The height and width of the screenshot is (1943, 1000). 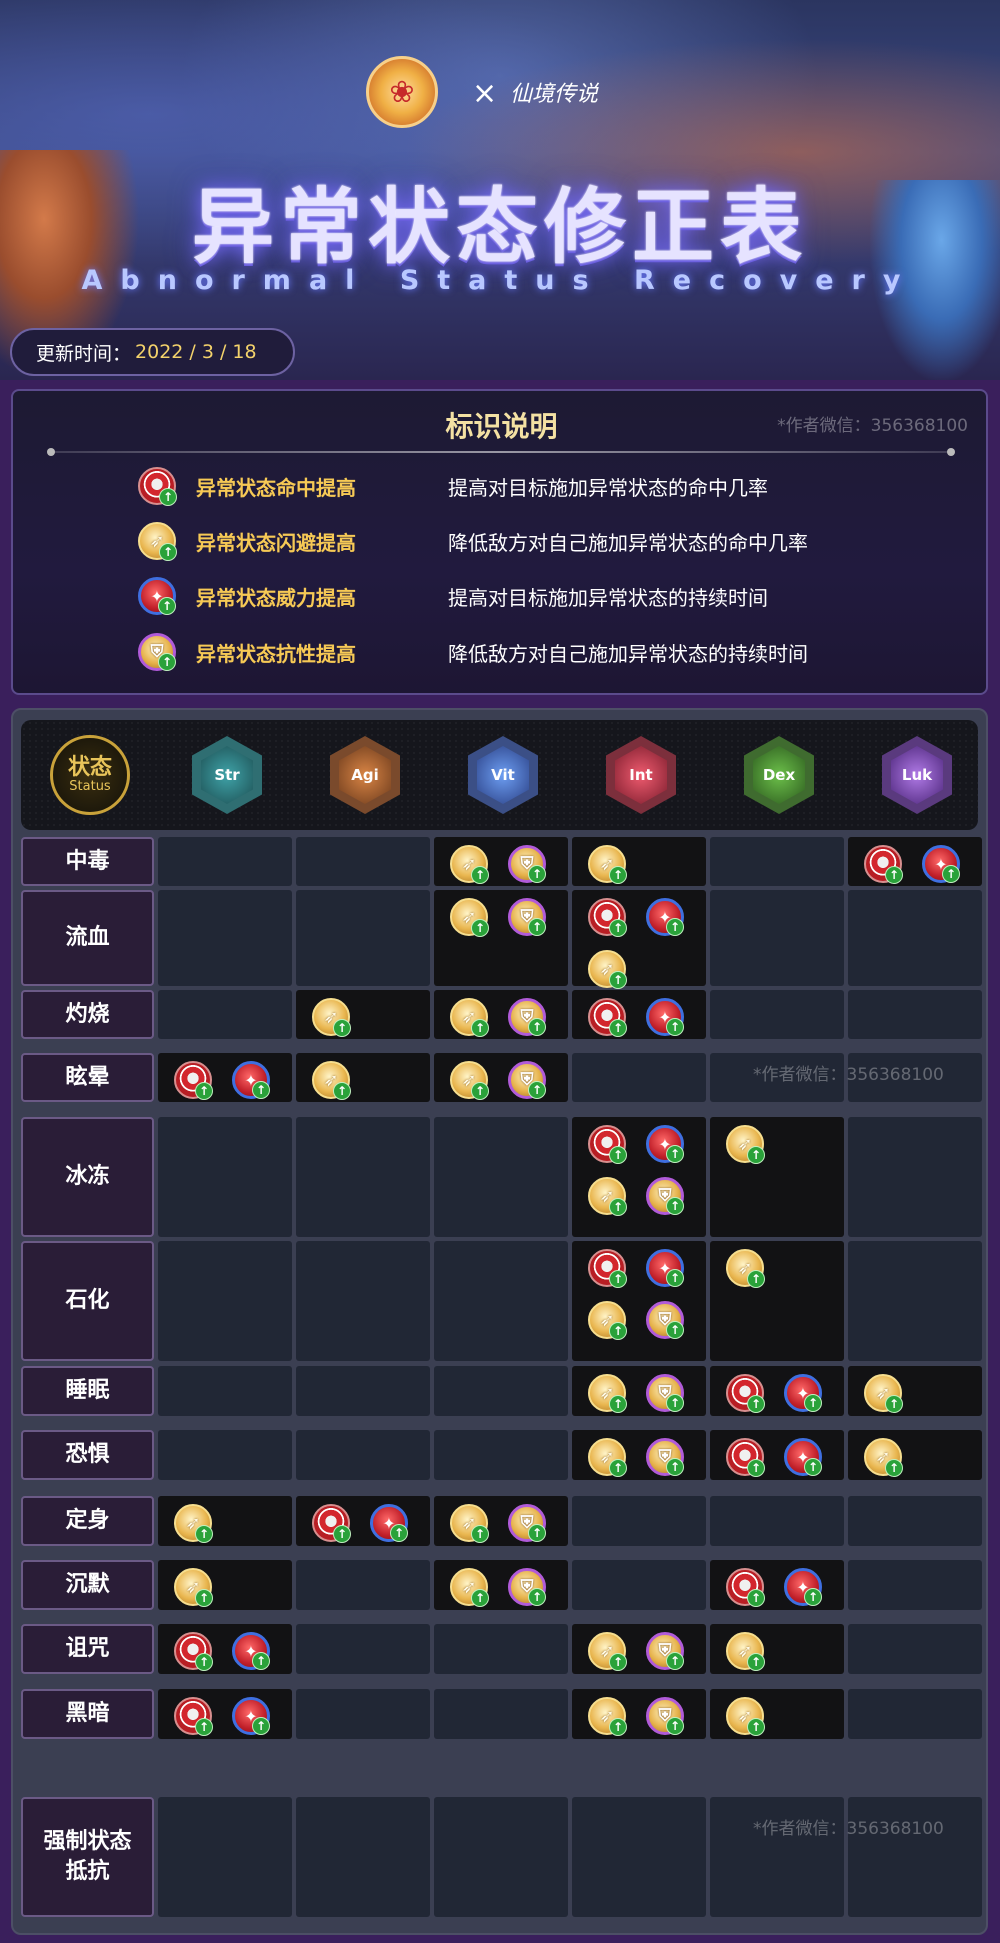 I want to click on table-row: 诅咒 ◎↑ ✦↑ ➶↑ ⛨↑ ➶↑, so click(x=501, y=1649).